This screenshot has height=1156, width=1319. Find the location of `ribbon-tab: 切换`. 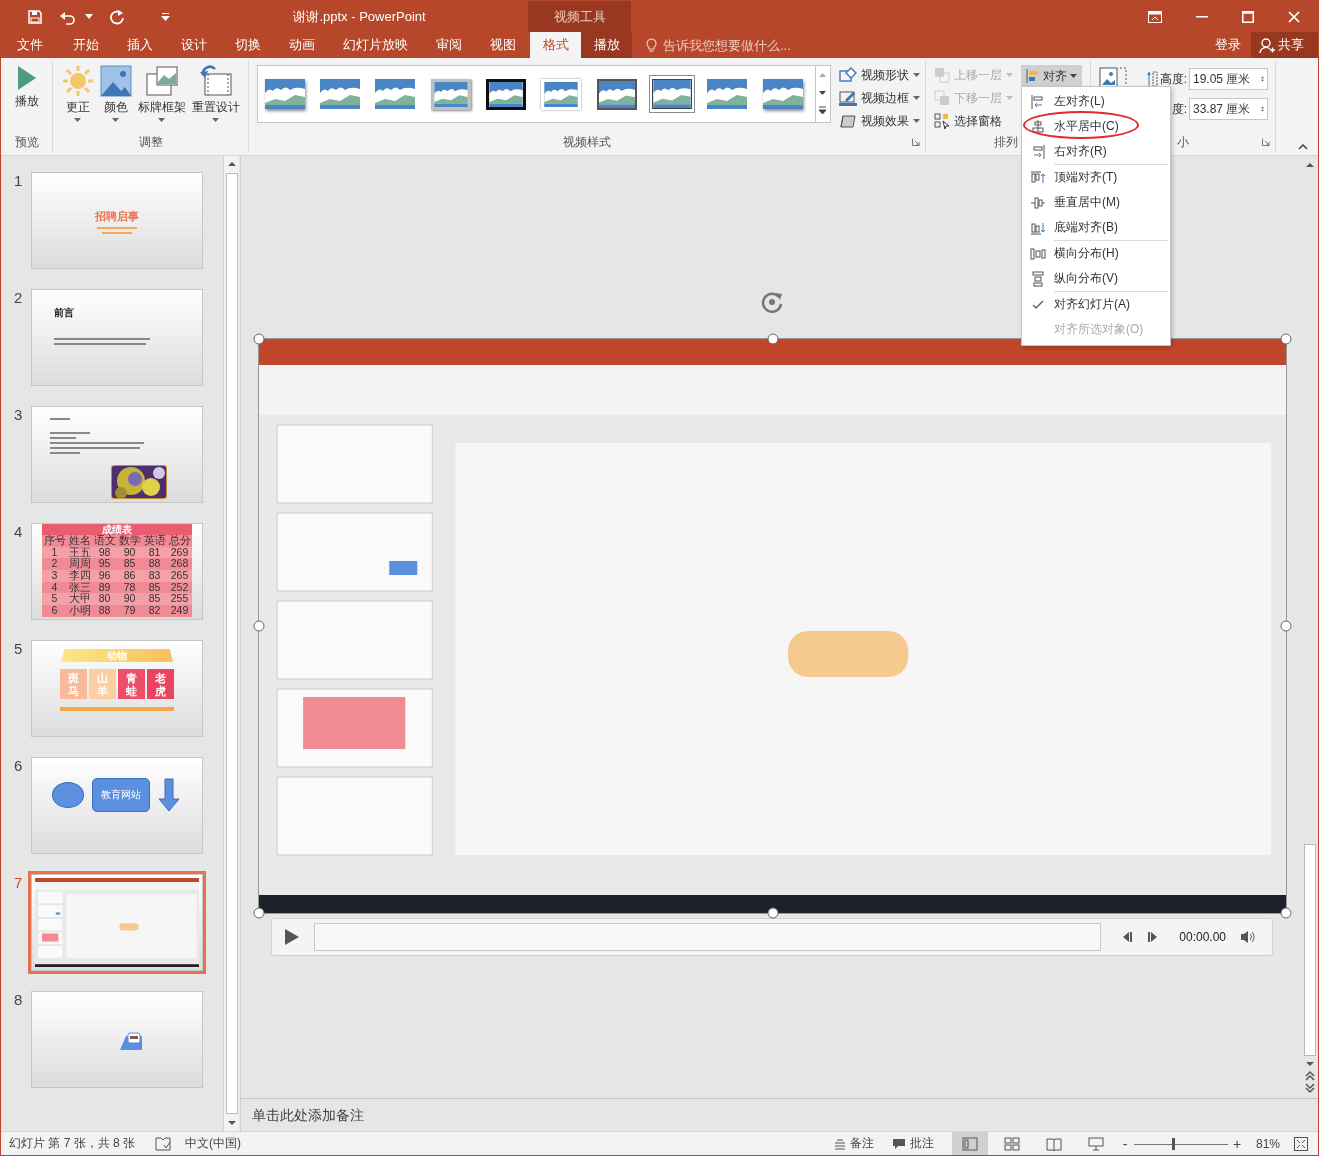

ribbon-tab: 切换 is located at coordinates (248, 45).